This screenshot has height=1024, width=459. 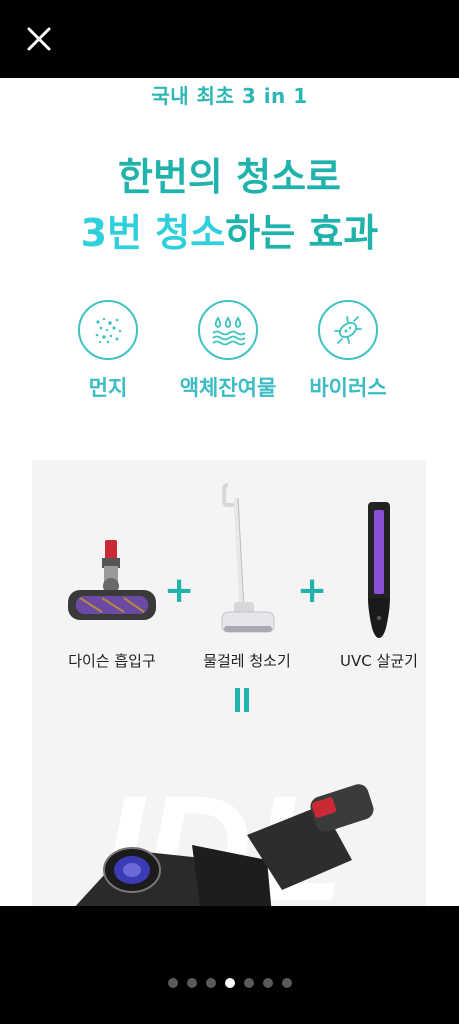 I want to click on product-label: 다이슨 흡입구, so click(x=112, y=661).